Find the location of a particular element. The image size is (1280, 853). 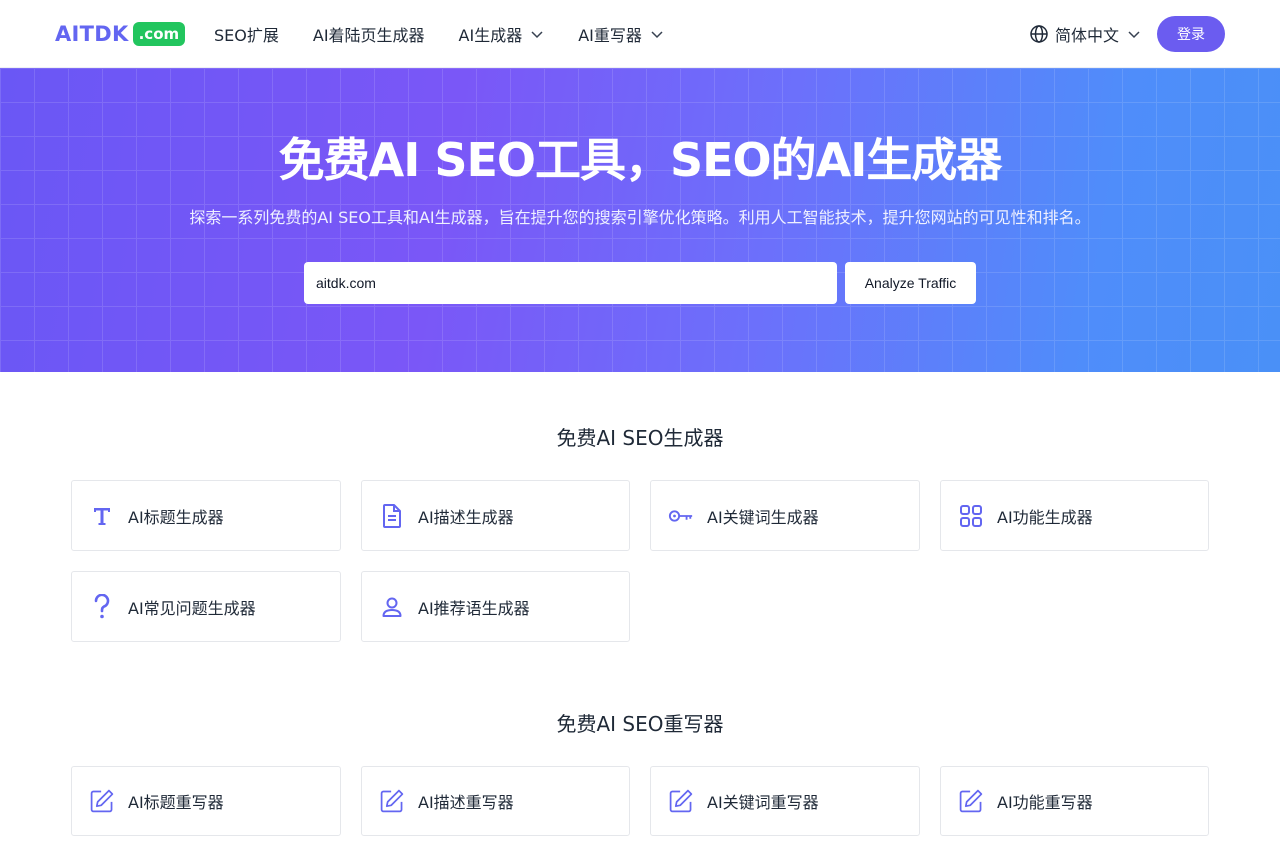

card-ai-feature-rewriter: AI功能重写器 is located at coordinates (1074, 801).